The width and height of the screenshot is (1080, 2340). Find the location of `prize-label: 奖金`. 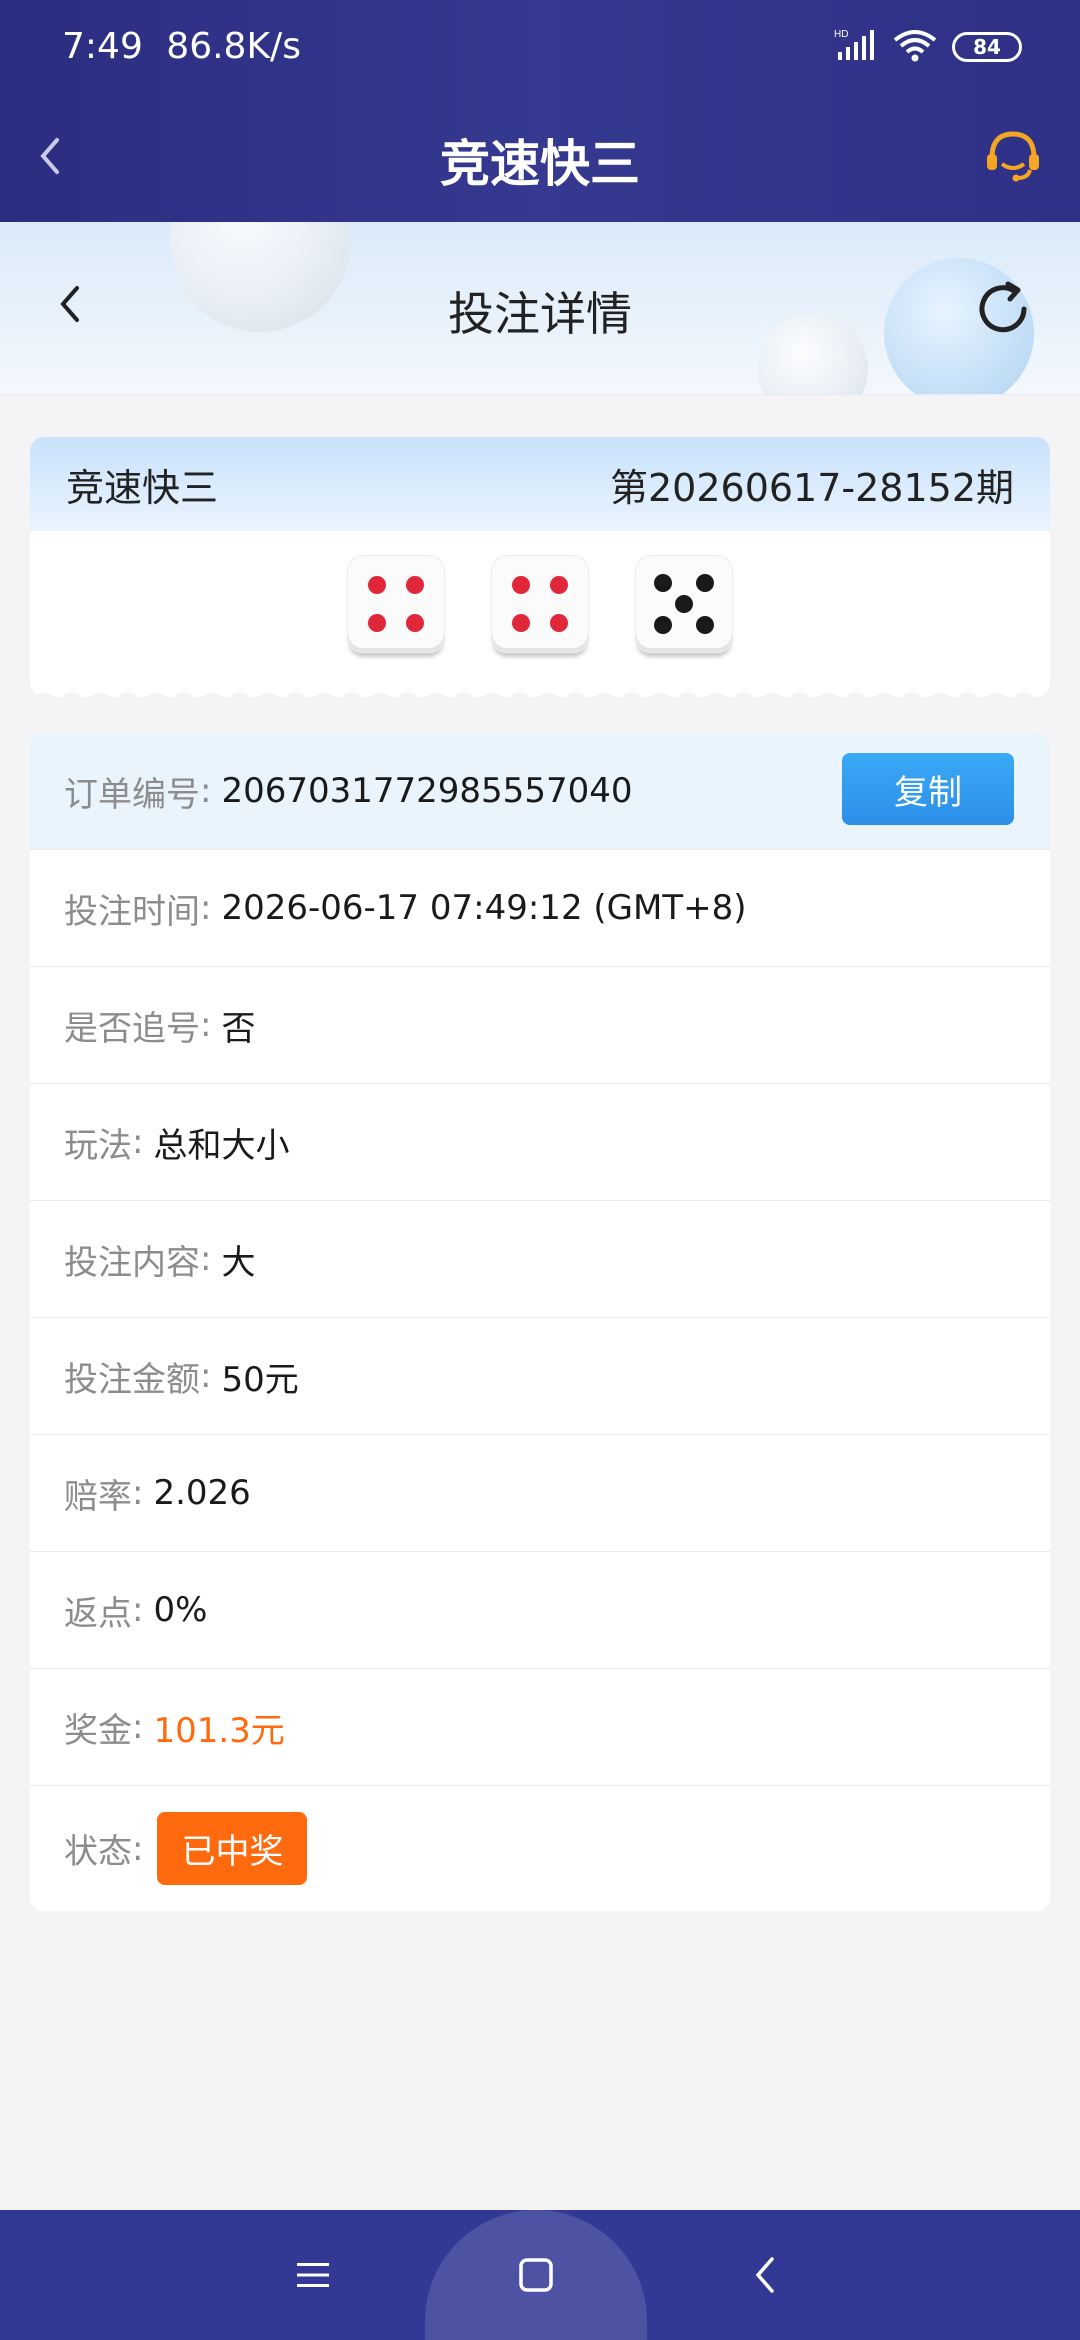

prize-label: 奖金 is located at coordinates (98, 1730).